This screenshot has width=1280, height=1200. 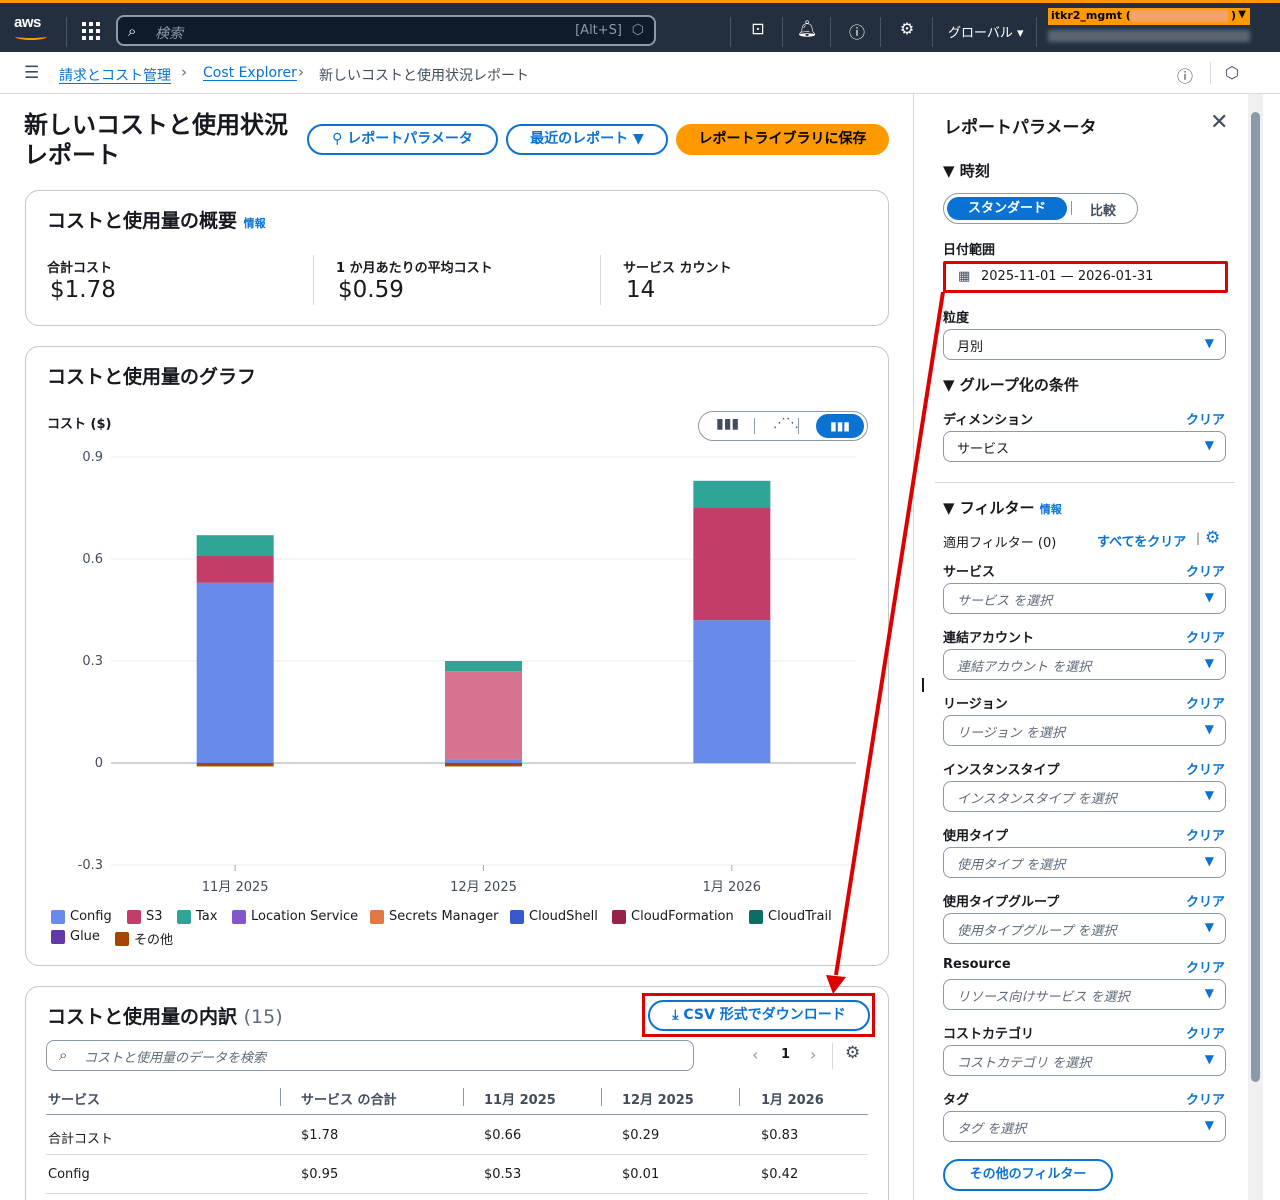 I want to click on scrollbar-thumb, so click(x=1255, y=597).